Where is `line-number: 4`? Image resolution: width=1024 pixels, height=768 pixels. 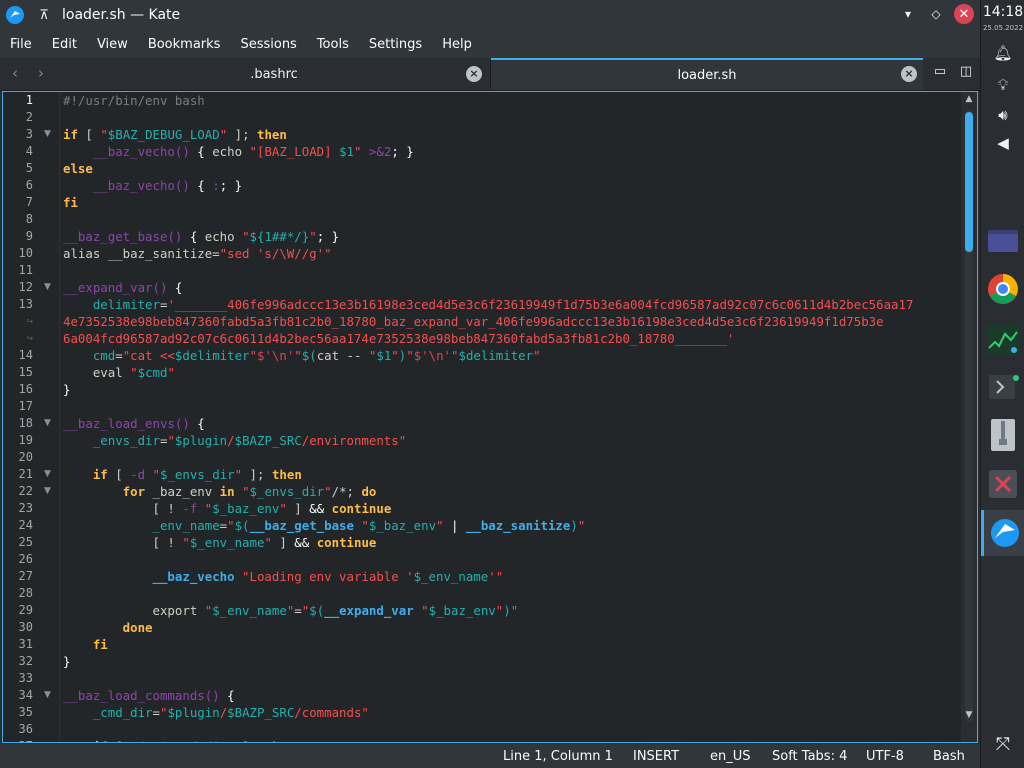
line-number: 4 is located at coordinates (29, 151).